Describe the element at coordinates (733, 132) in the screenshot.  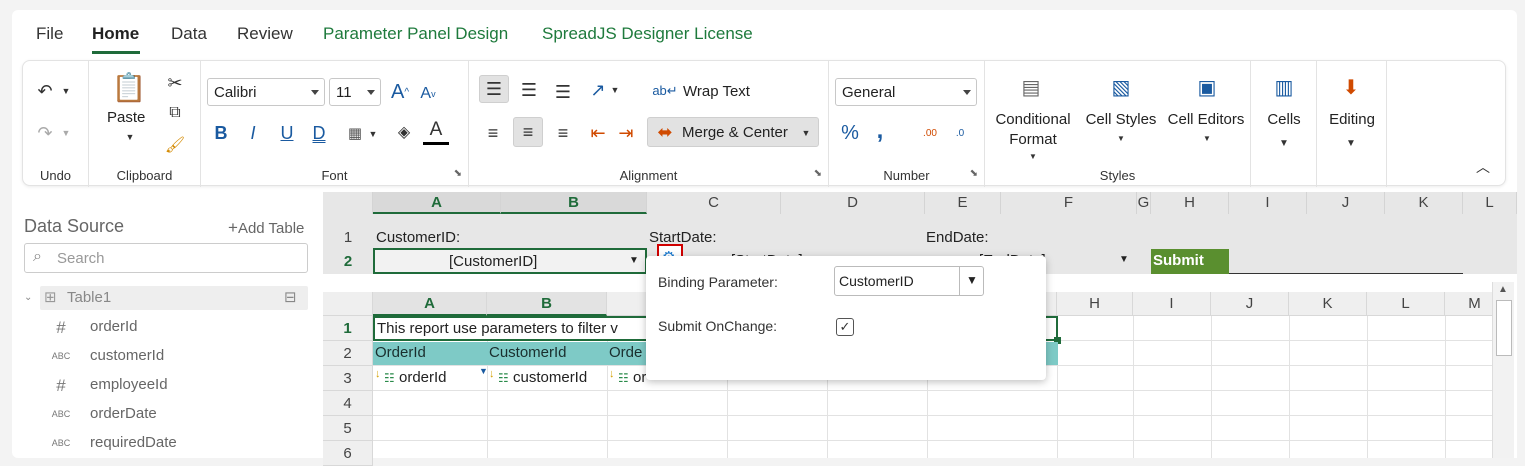
I see `merge-center-button: ⬌ Merge & Center ▼` at that location.